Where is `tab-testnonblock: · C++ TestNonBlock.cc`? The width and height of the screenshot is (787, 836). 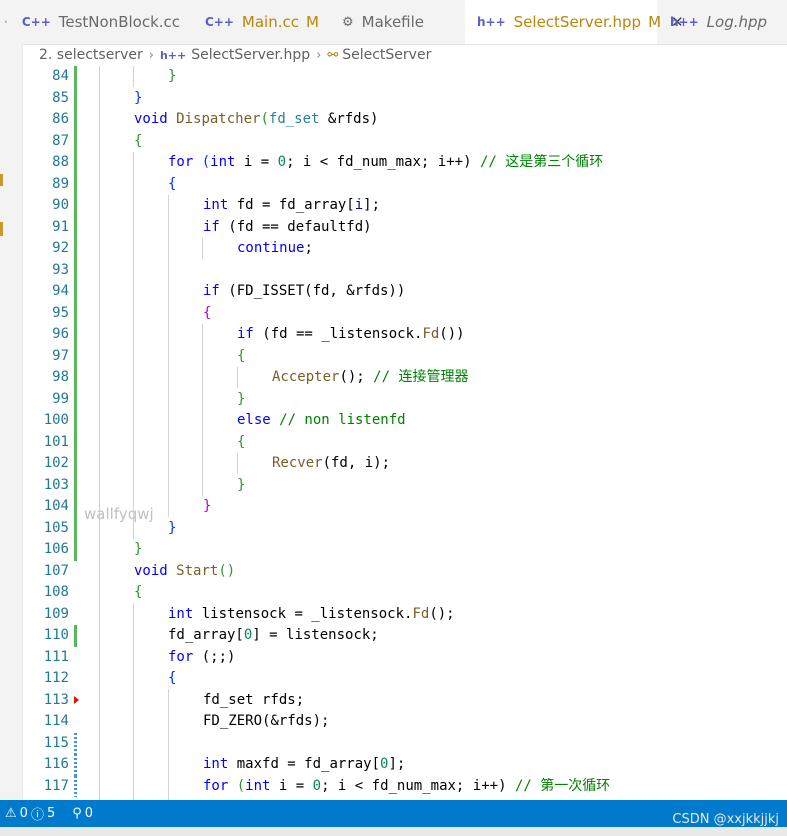 tab-testnonblock: · C++ TestNonBlock.cc is located at coordinates (92, 22).